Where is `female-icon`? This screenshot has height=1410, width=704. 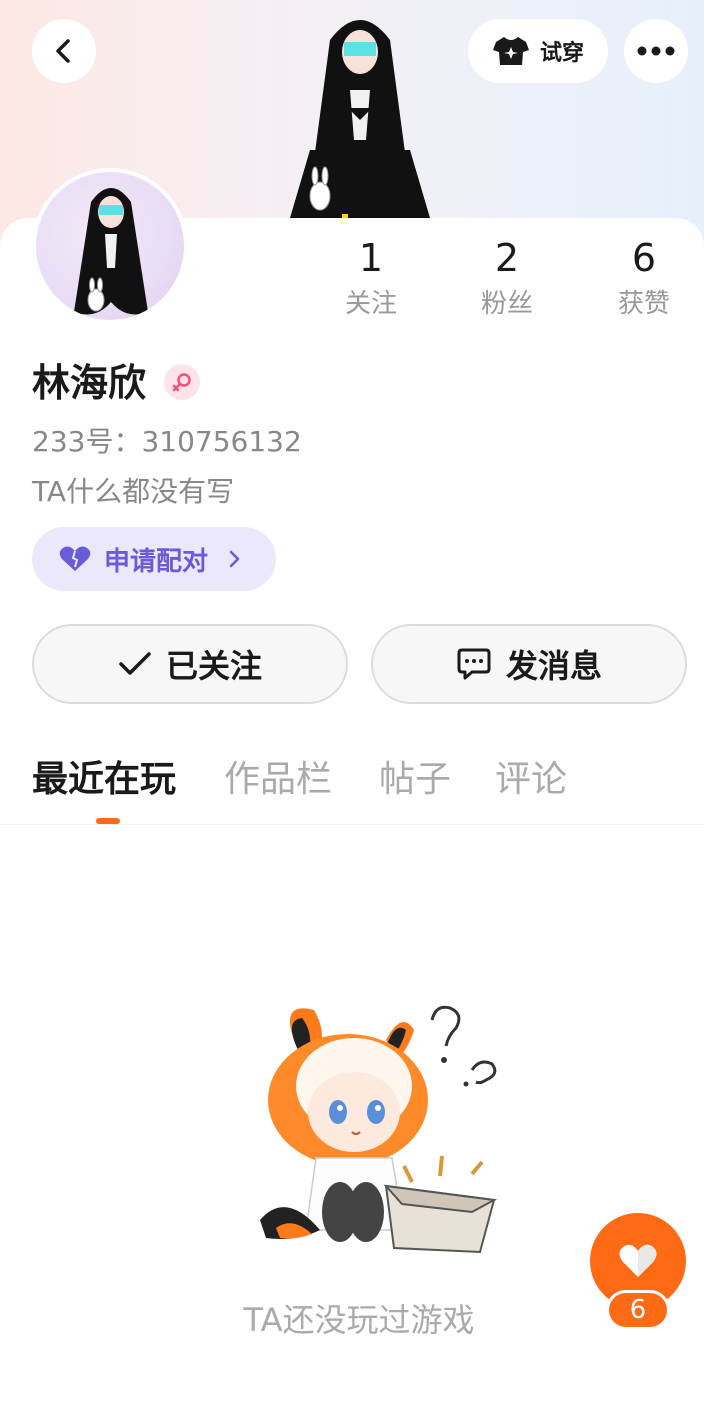
female-icon is located at coordinates (181, 382).